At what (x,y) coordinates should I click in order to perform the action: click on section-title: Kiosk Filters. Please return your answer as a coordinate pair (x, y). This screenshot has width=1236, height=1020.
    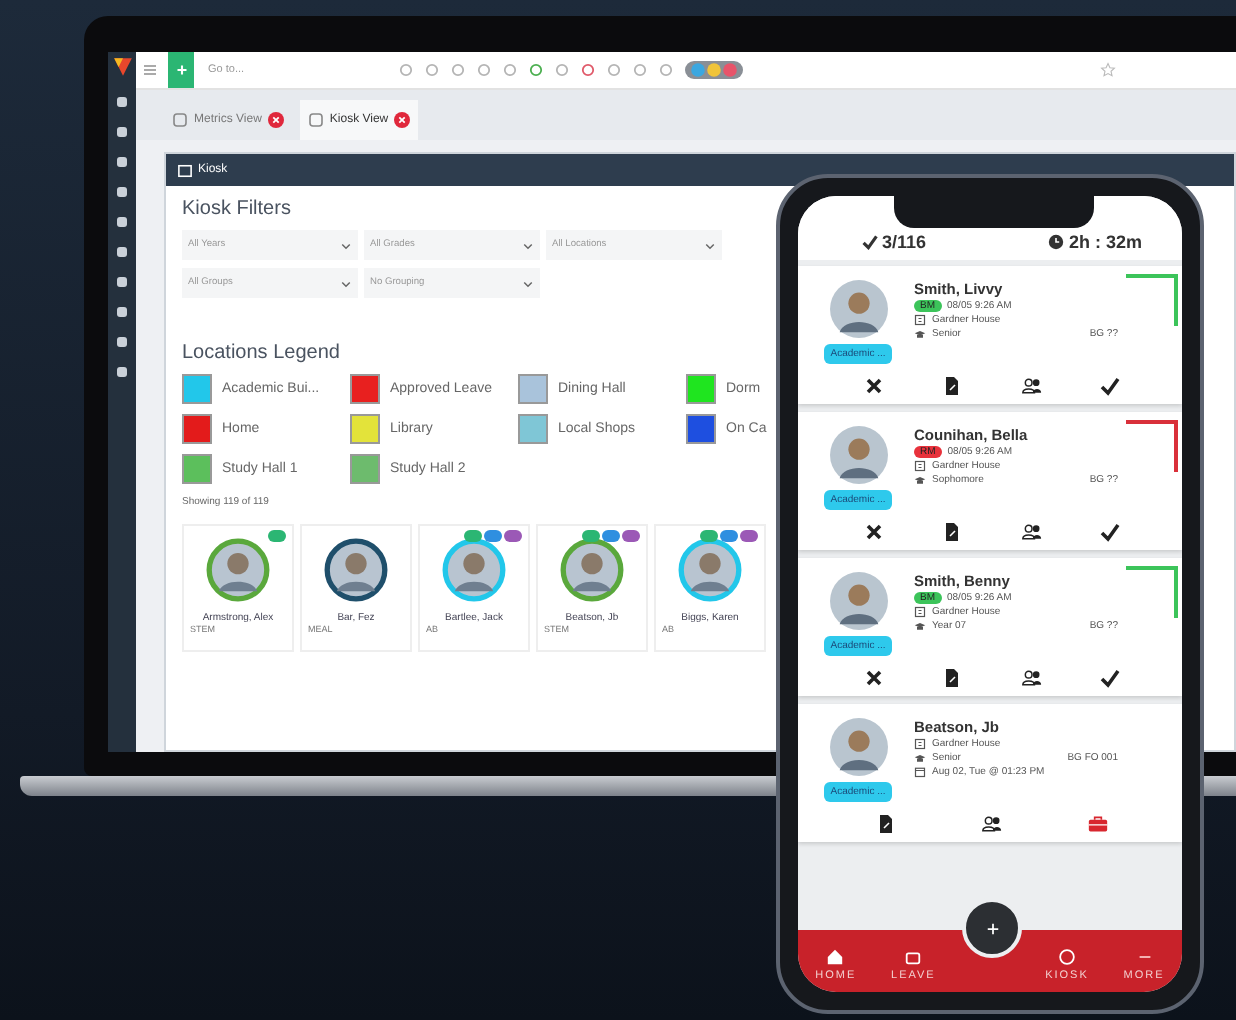
    Looking at the image, I should click on (236, 209).